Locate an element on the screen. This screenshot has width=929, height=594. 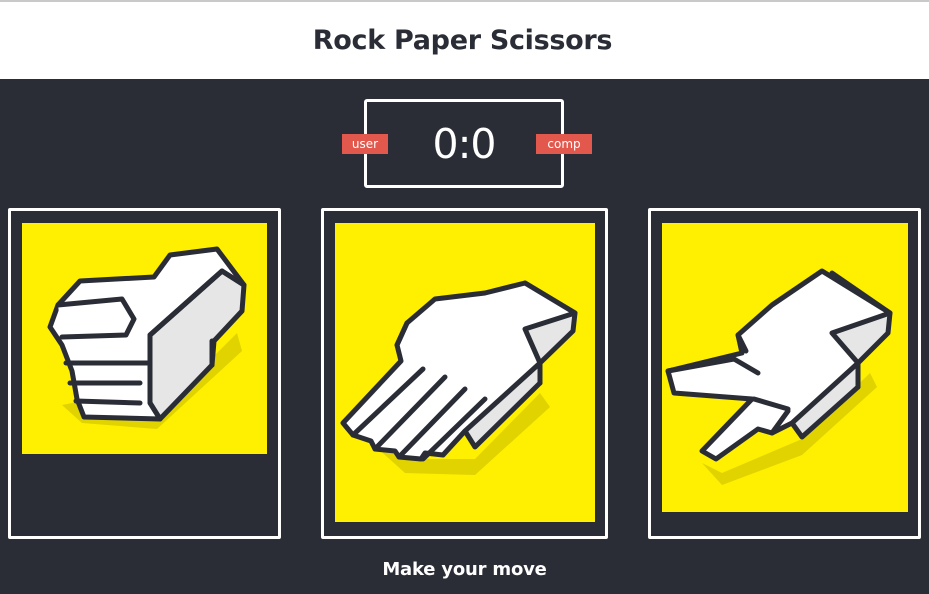
score-board: user 0:0 comp is located at coordinates (467, 143).